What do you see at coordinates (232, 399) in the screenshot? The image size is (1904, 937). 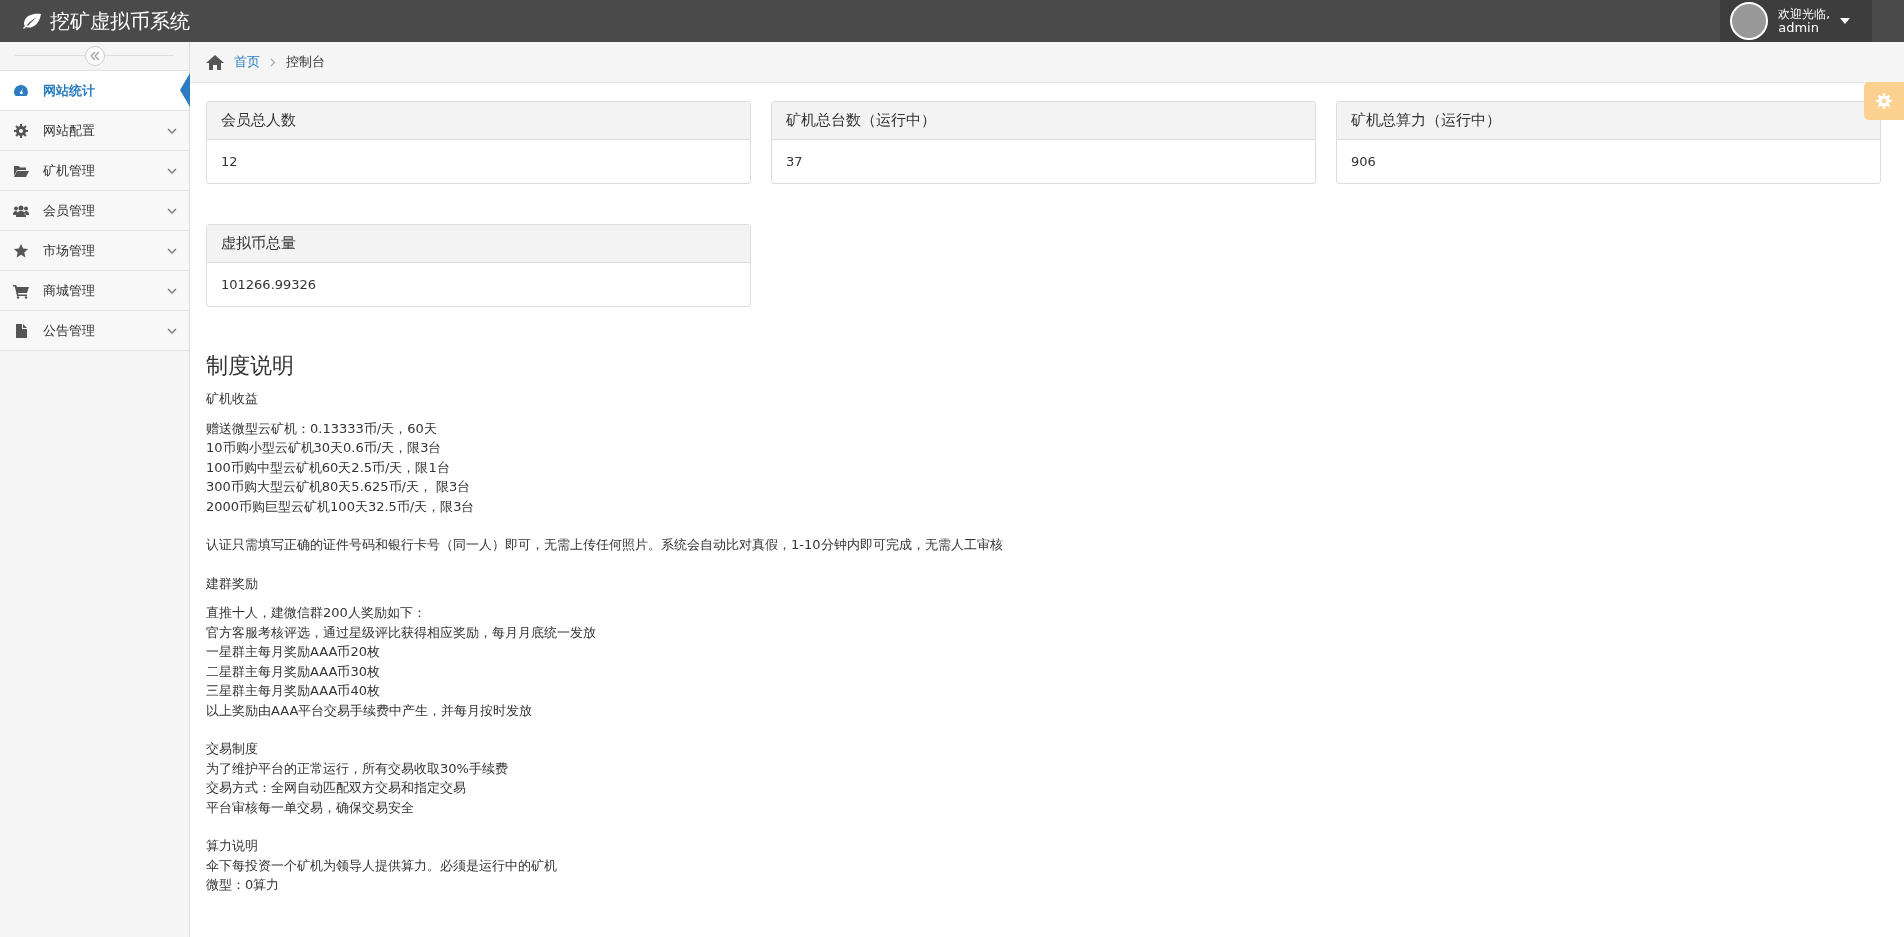 I see `text-line: 矿机收益` at bounding box center [232, 399].